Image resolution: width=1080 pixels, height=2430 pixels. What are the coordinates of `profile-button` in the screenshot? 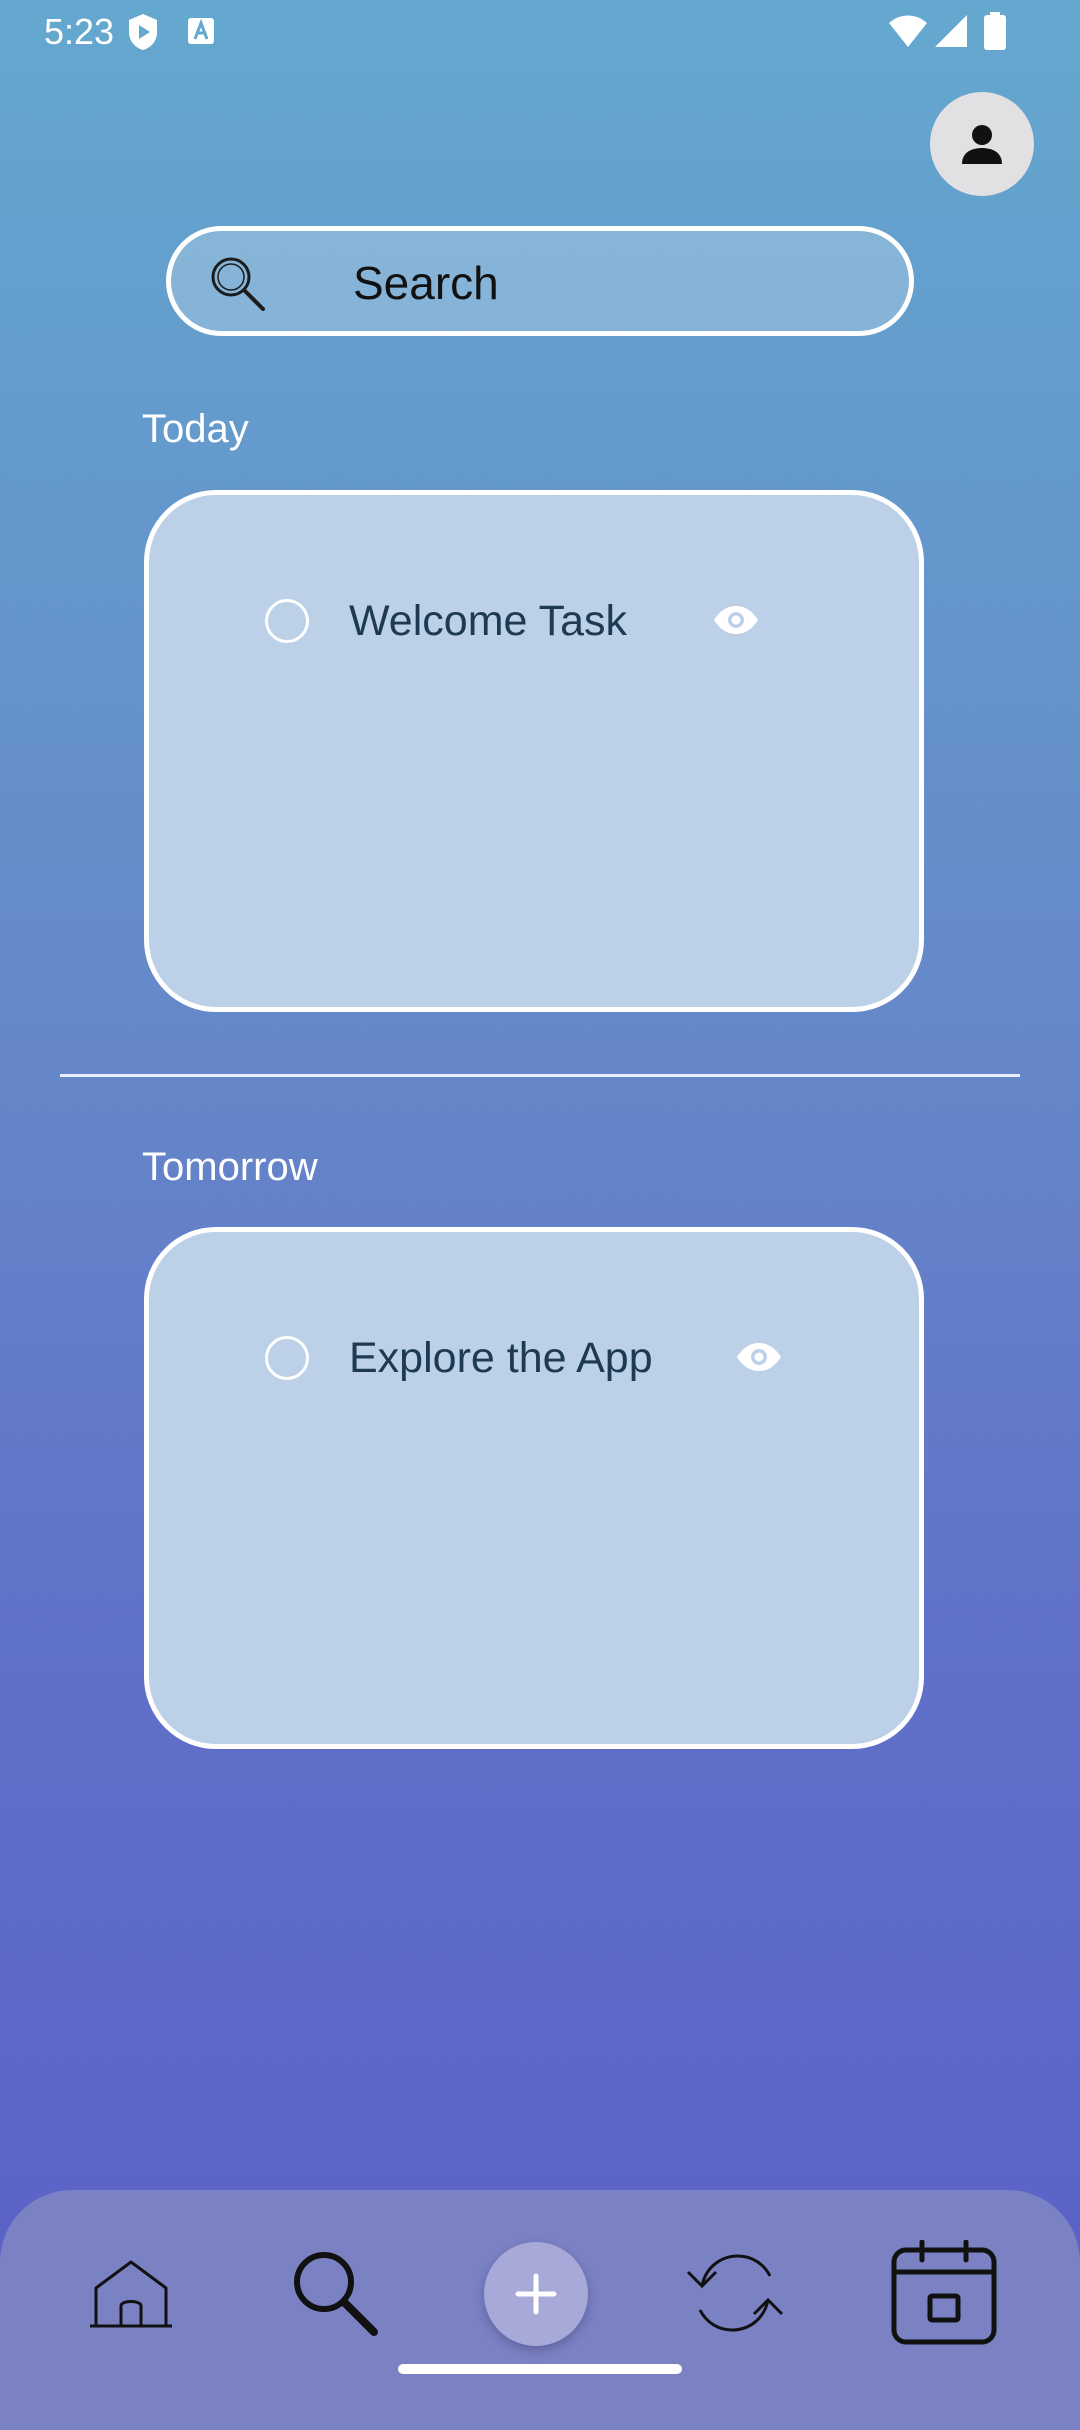 It's located at (982, 144).